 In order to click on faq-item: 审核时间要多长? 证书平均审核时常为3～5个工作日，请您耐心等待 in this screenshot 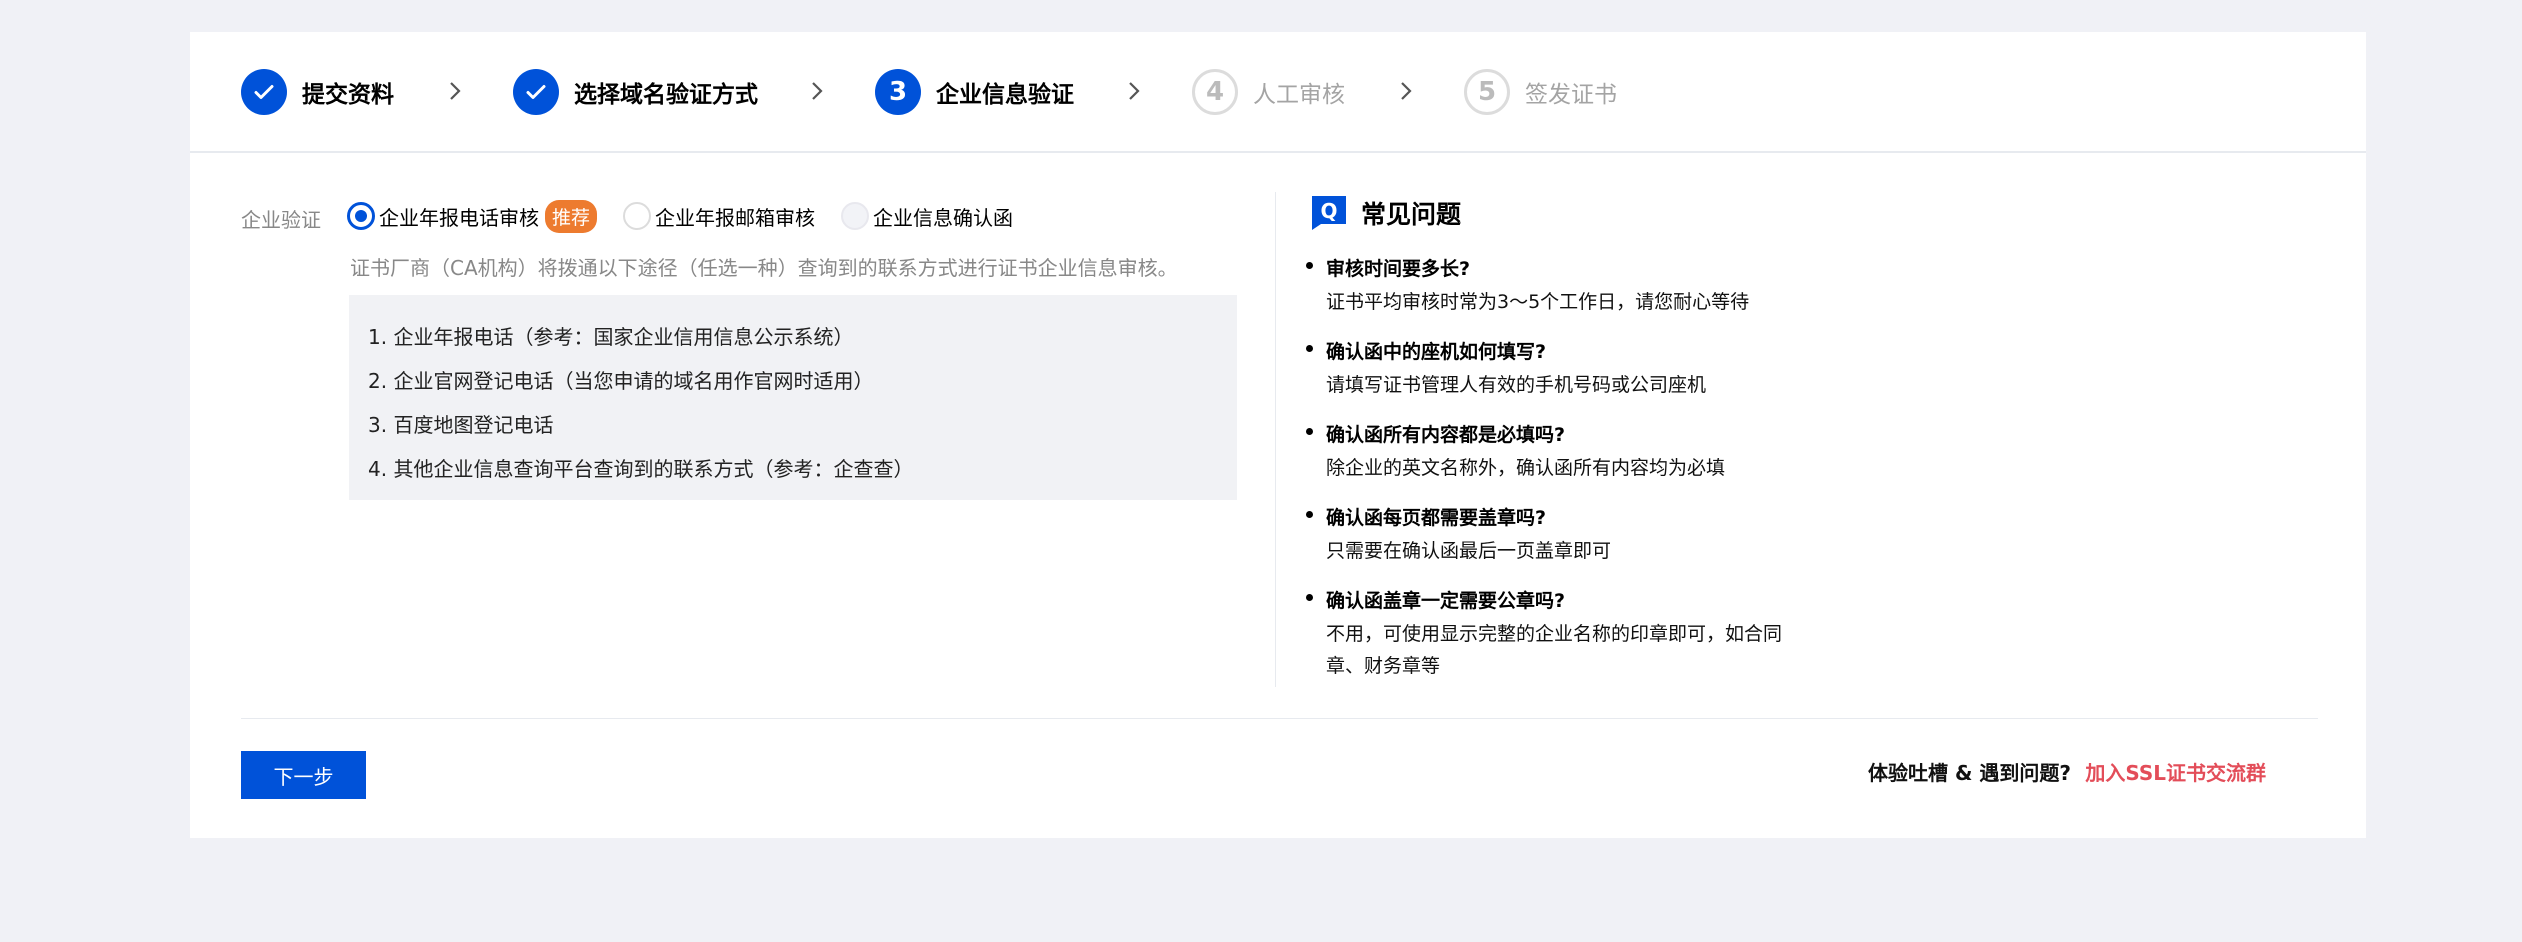, I will do `click(1562, 285)`.